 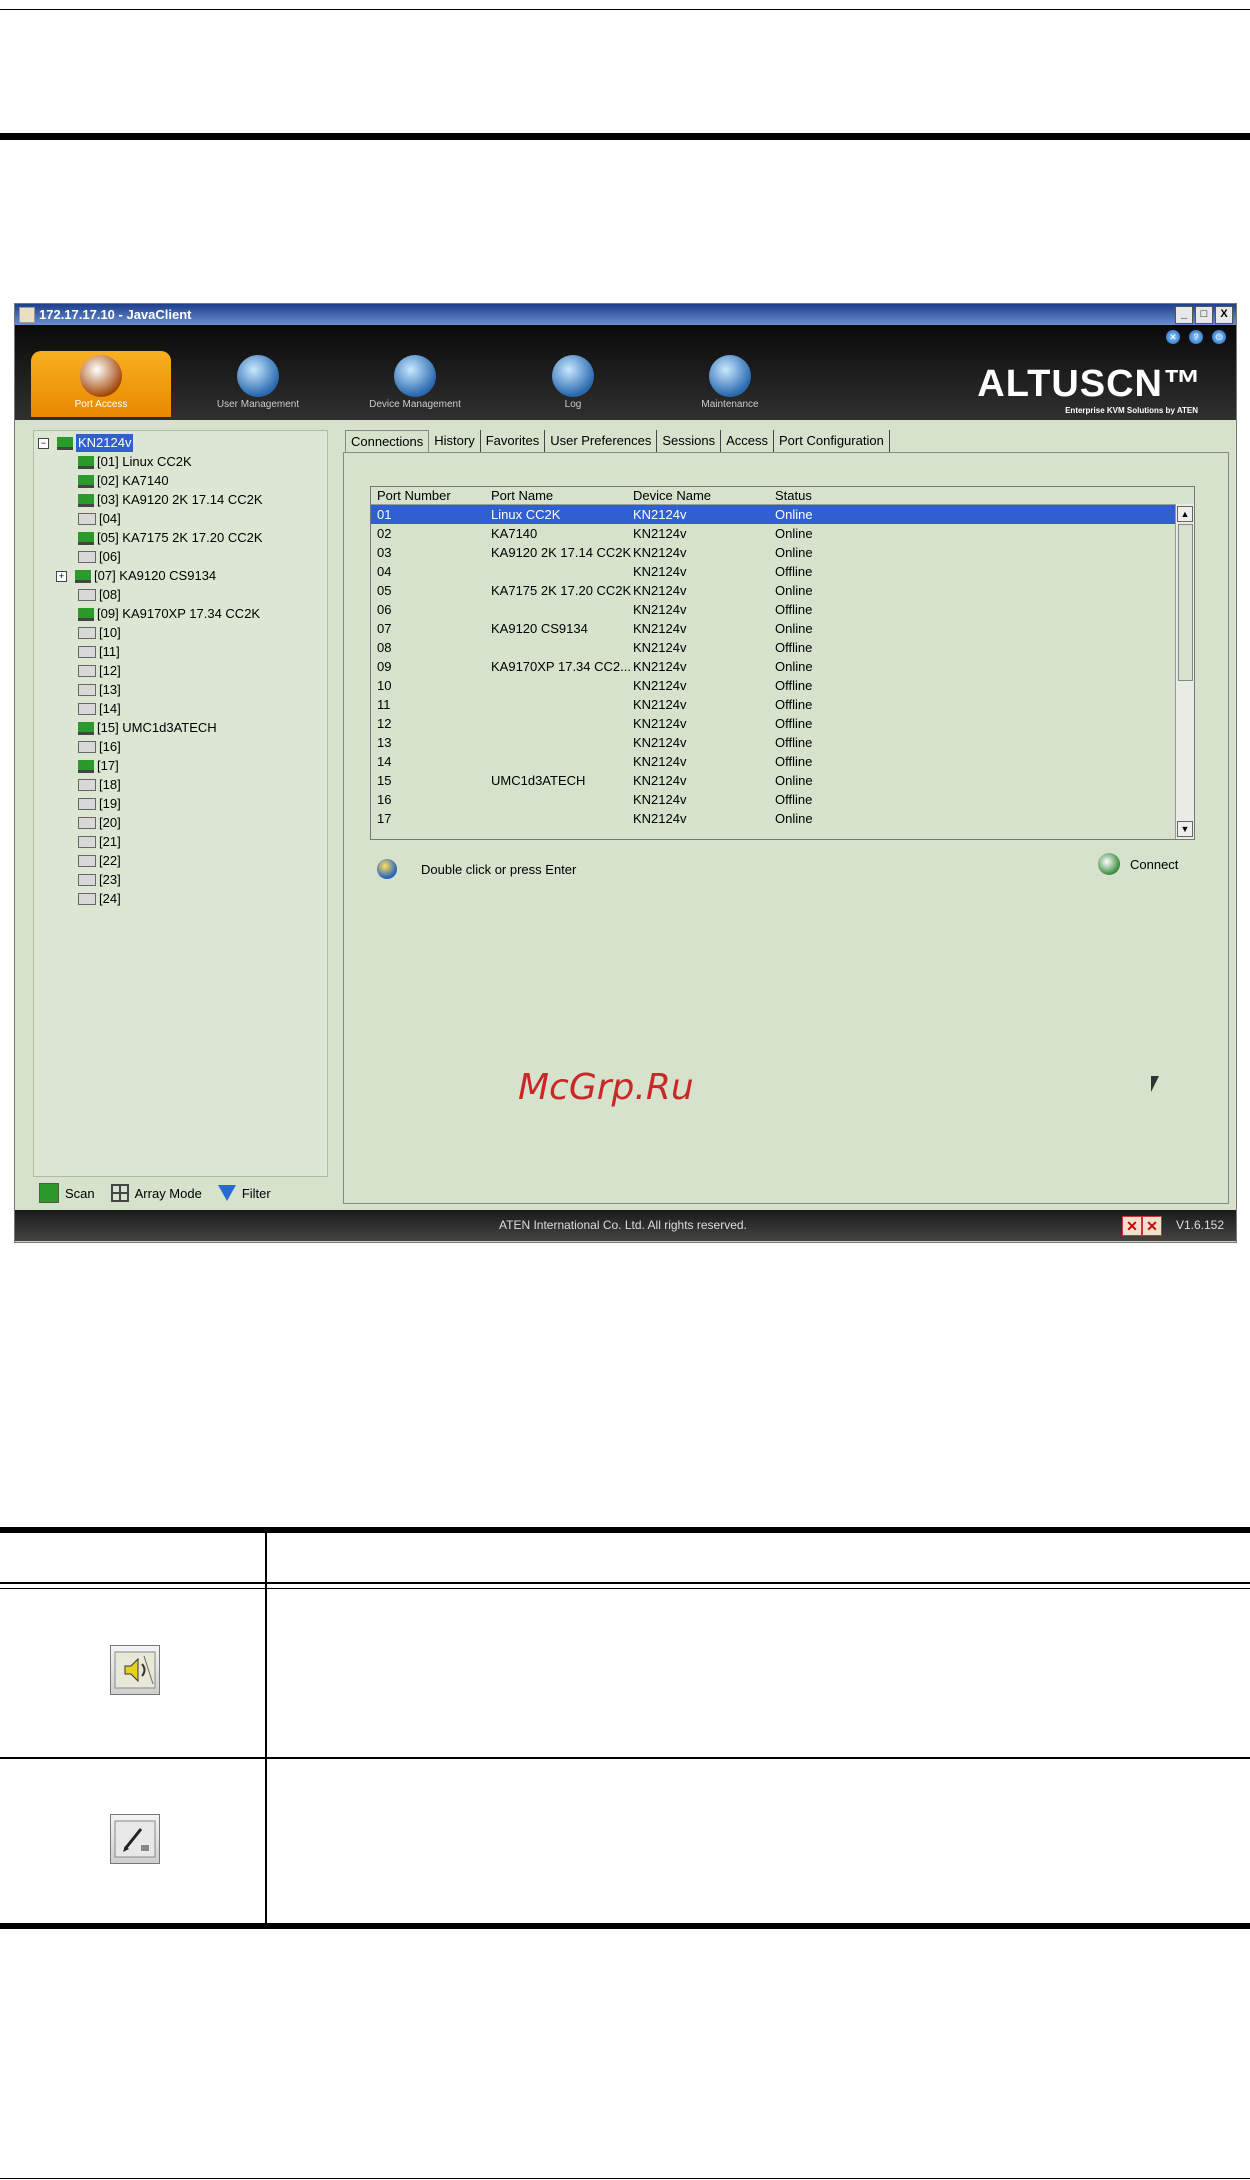 What do you see at coordinates (61, 576) in the screenshot?
I see `expand-icon: +` at bounding box center [61, 576].